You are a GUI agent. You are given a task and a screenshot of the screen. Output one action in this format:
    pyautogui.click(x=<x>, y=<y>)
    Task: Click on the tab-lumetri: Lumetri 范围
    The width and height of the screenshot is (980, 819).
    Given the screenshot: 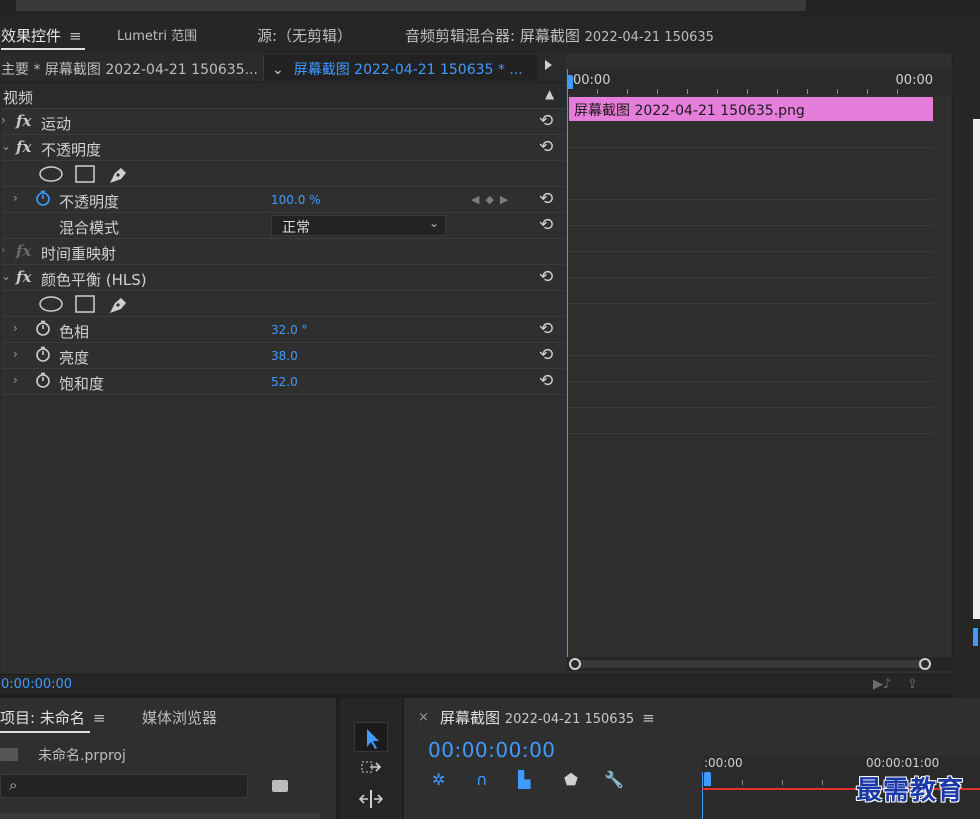 What is the action you would take?
    pyautogui.click(x=157, y=34)
    